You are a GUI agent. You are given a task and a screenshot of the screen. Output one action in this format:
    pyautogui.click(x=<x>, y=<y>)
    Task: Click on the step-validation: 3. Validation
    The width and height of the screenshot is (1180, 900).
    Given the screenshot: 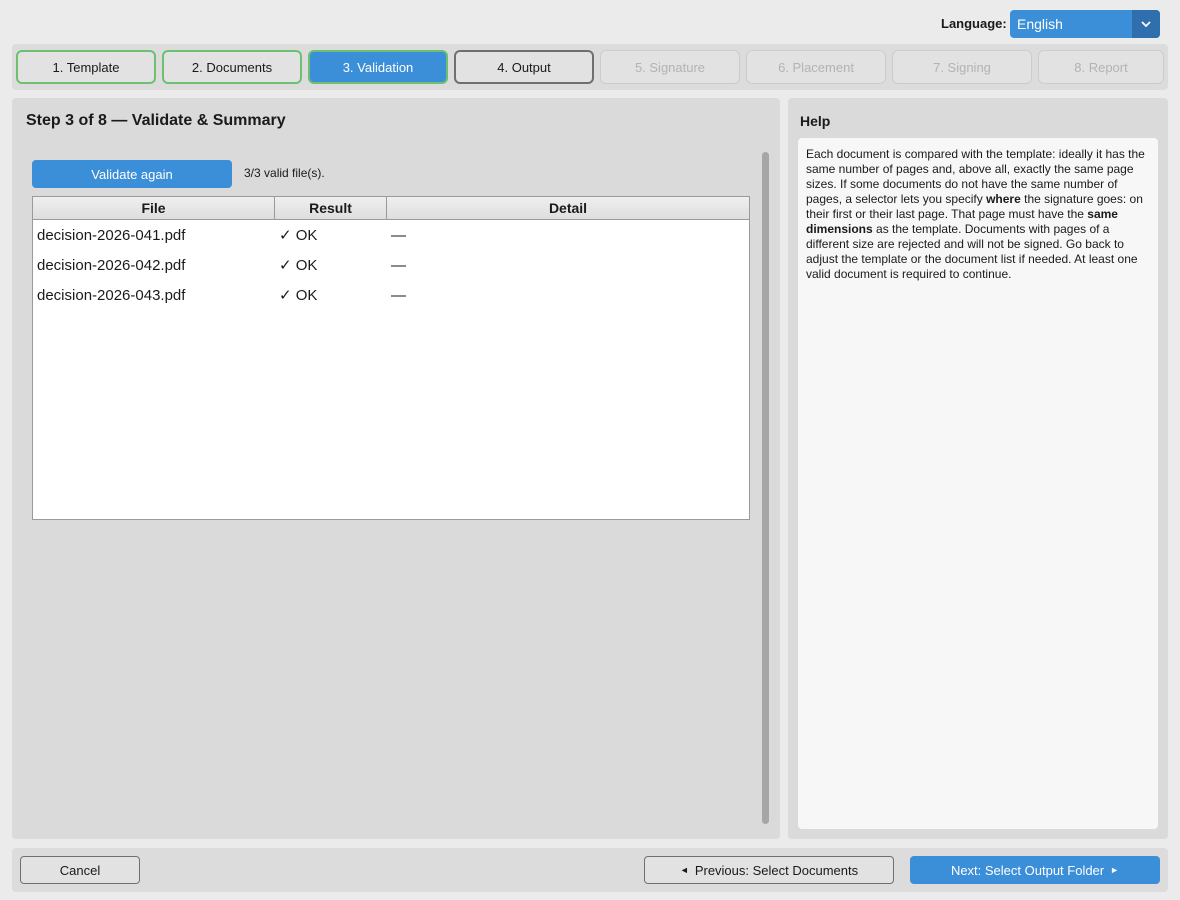 What is the action you would take?
    pyautogui.click(x=378, y=67)
    